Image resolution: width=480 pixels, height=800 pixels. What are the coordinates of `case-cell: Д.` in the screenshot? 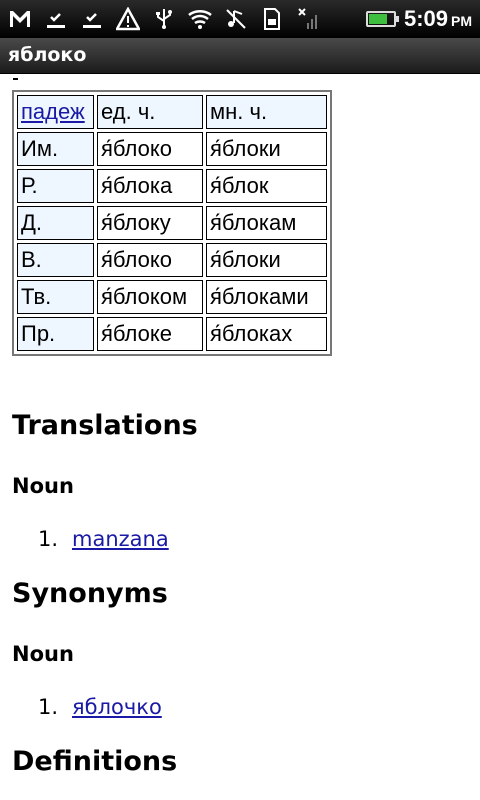 It's located at (55, 223).